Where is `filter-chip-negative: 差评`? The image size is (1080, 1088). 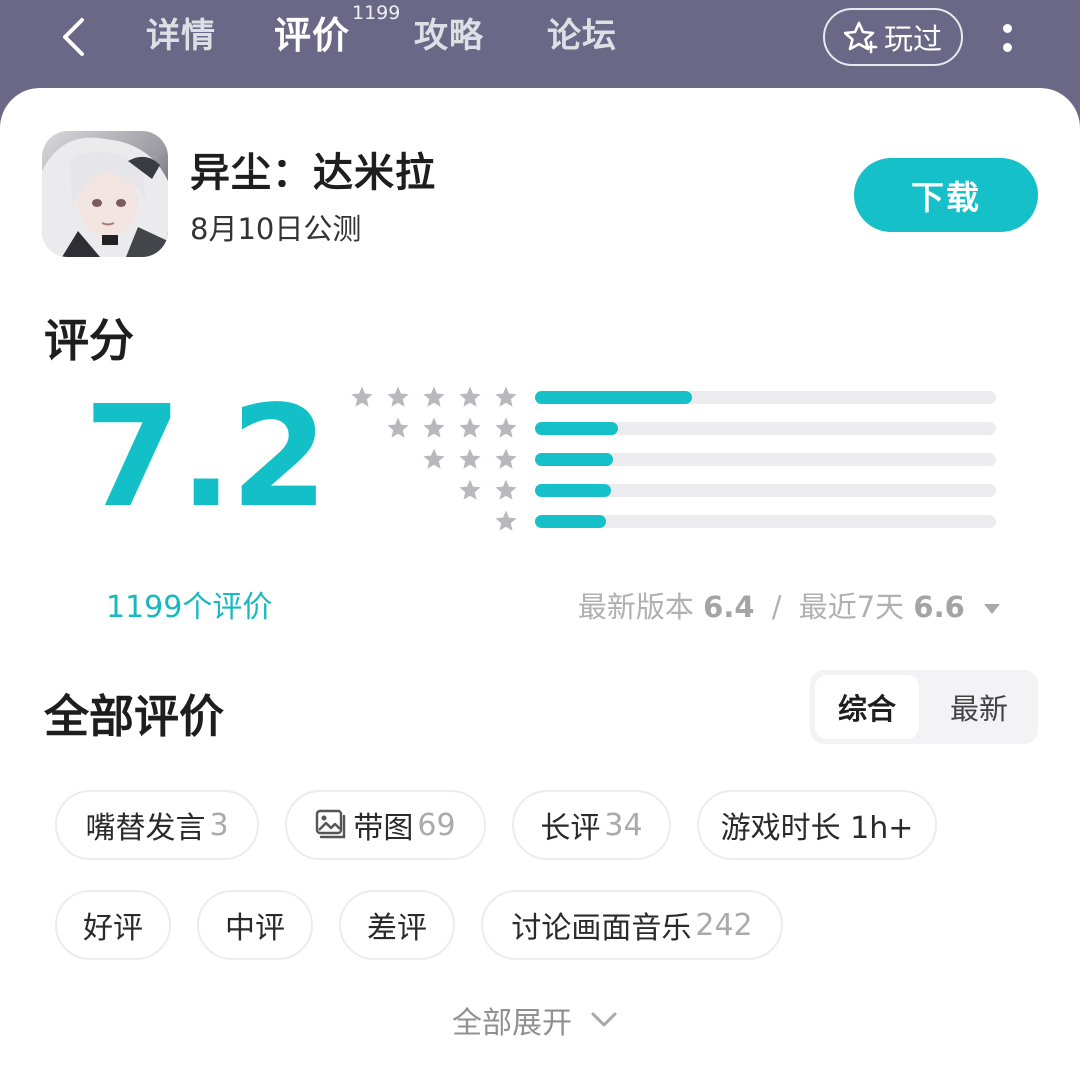
filter-chip-negative: 差评 is located at coordinates (397, 925).